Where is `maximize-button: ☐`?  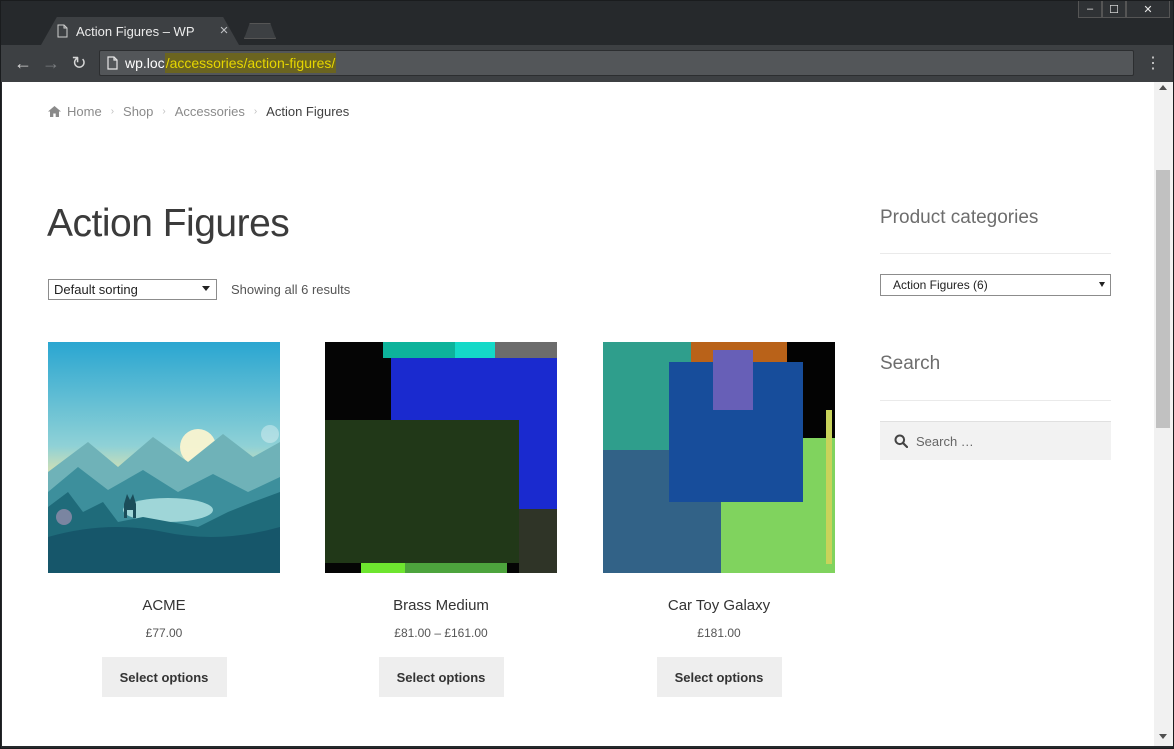 maximize-button: ☐ is located at coordinates (1114, 9).